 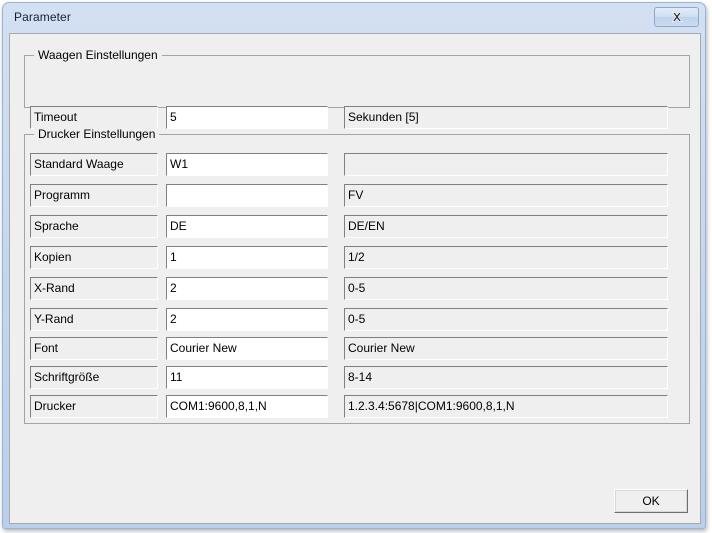 I want to click on field-value-font: Courier New, so click(x=247, y=348).